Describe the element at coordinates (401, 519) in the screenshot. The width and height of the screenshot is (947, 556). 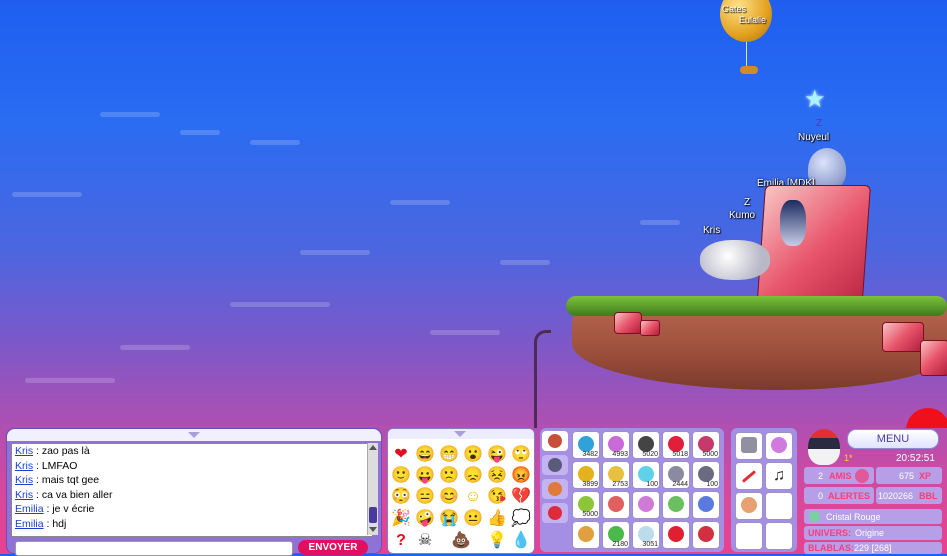
I see `party-emote-icon: 🎉` at that location.